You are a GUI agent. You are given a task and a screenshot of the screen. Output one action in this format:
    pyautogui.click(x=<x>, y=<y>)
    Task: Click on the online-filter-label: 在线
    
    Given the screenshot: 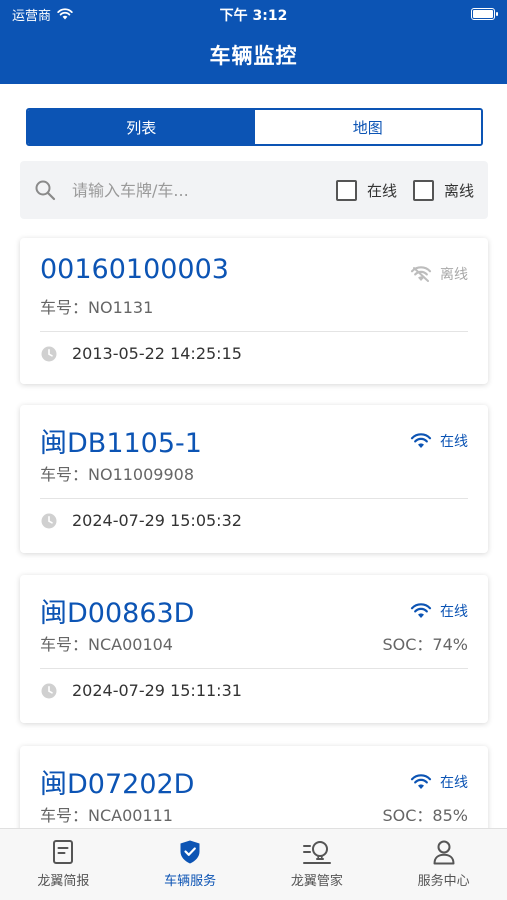 What is the action you would take?
    pyautogui.click(x=381, y=190)
    